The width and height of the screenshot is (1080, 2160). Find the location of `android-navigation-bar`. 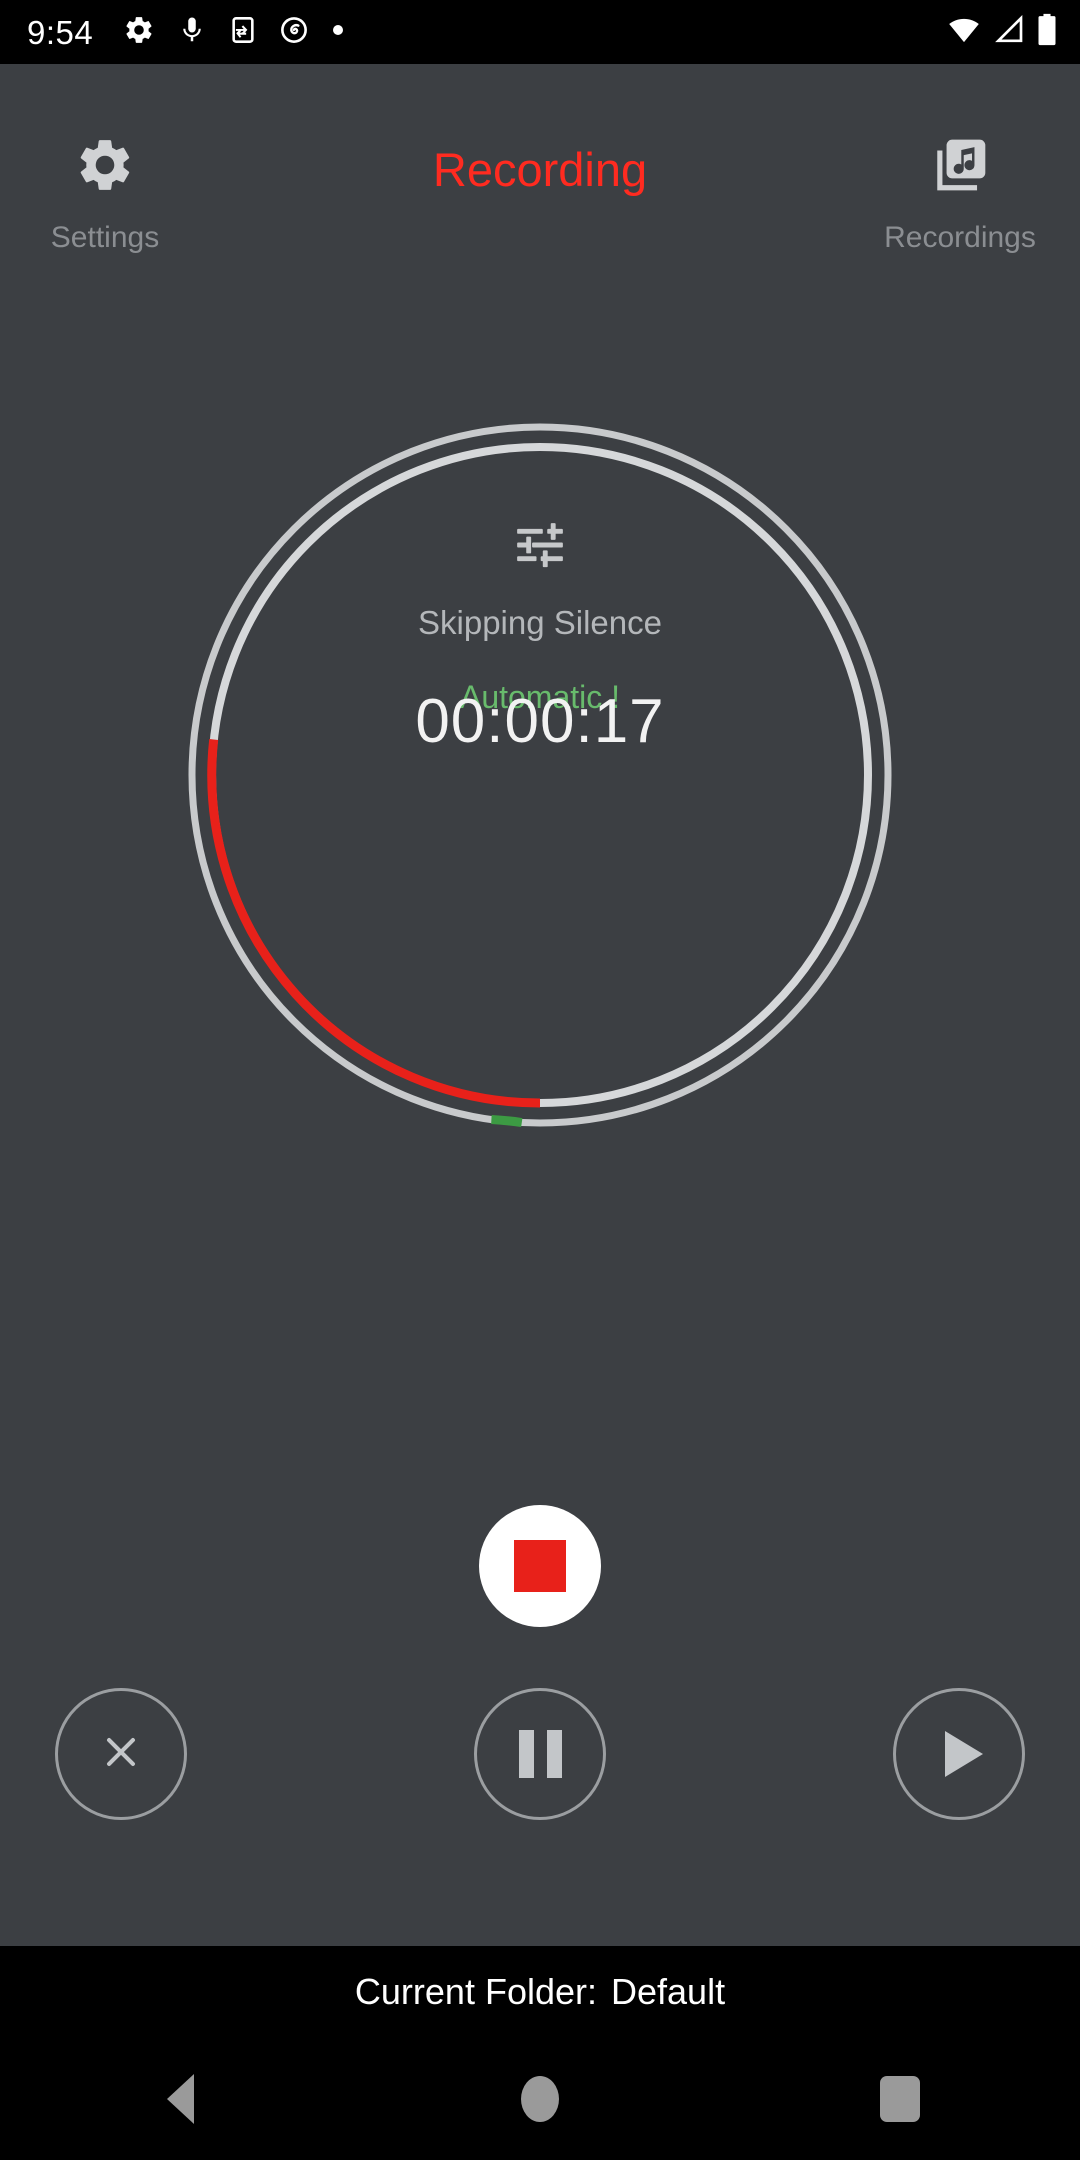

android-navigation-bar is located at coordinates (540, 2099).